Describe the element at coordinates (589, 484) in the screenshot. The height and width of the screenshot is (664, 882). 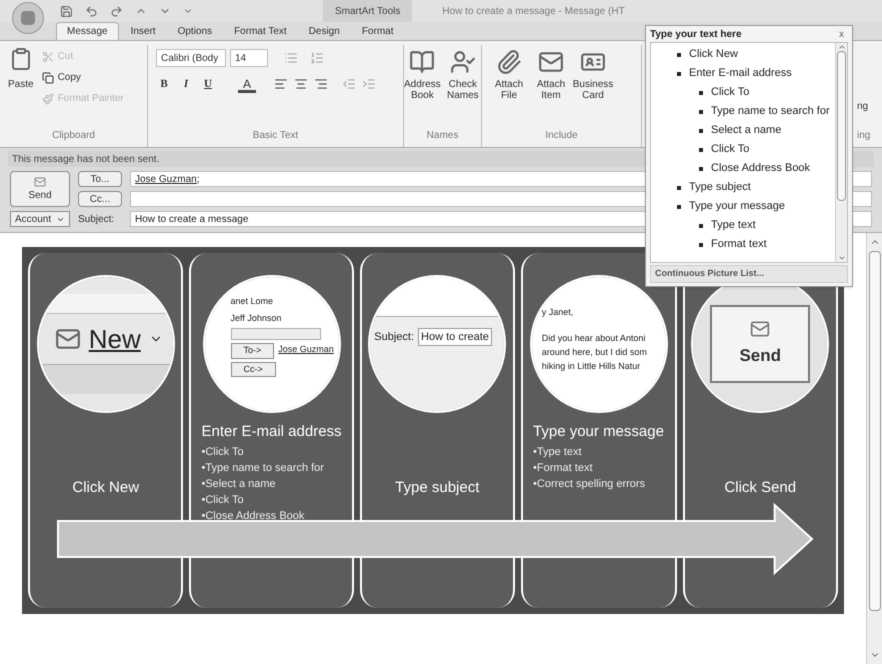
I see `step-bullet: •Correct spelling errors` at that location.